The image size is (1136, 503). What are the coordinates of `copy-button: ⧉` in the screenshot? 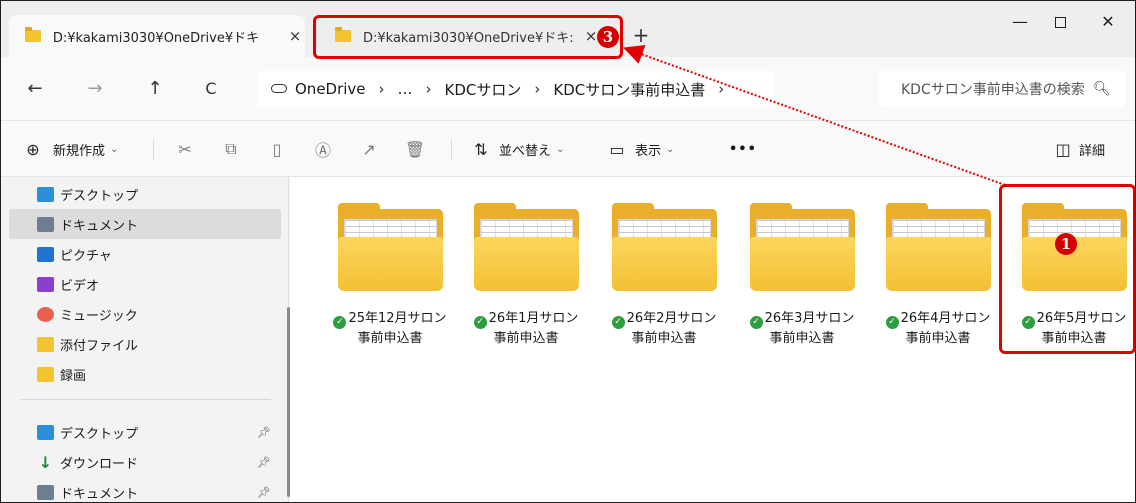 It's located at (231, 149).